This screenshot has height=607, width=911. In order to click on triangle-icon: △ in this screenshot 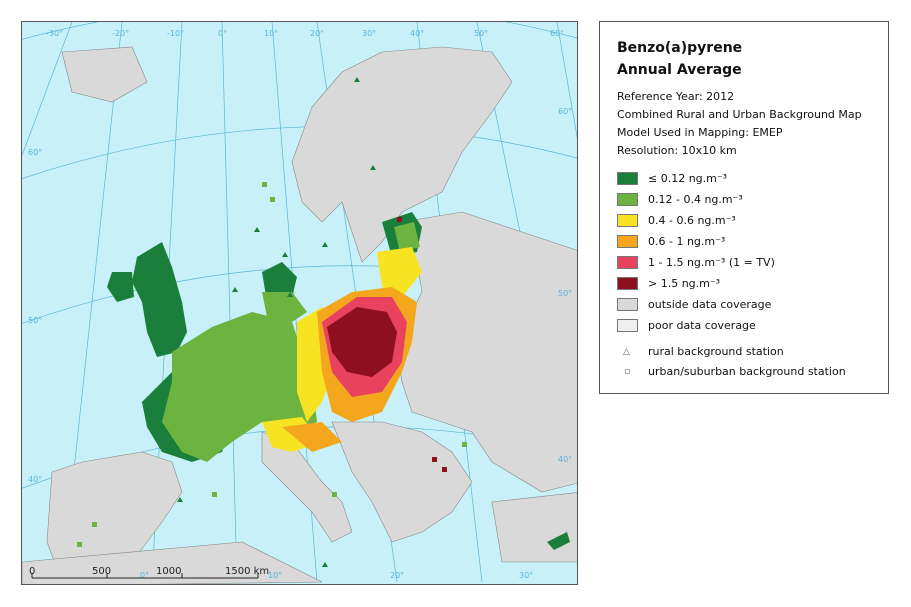, I will do `click(626, 352)`.